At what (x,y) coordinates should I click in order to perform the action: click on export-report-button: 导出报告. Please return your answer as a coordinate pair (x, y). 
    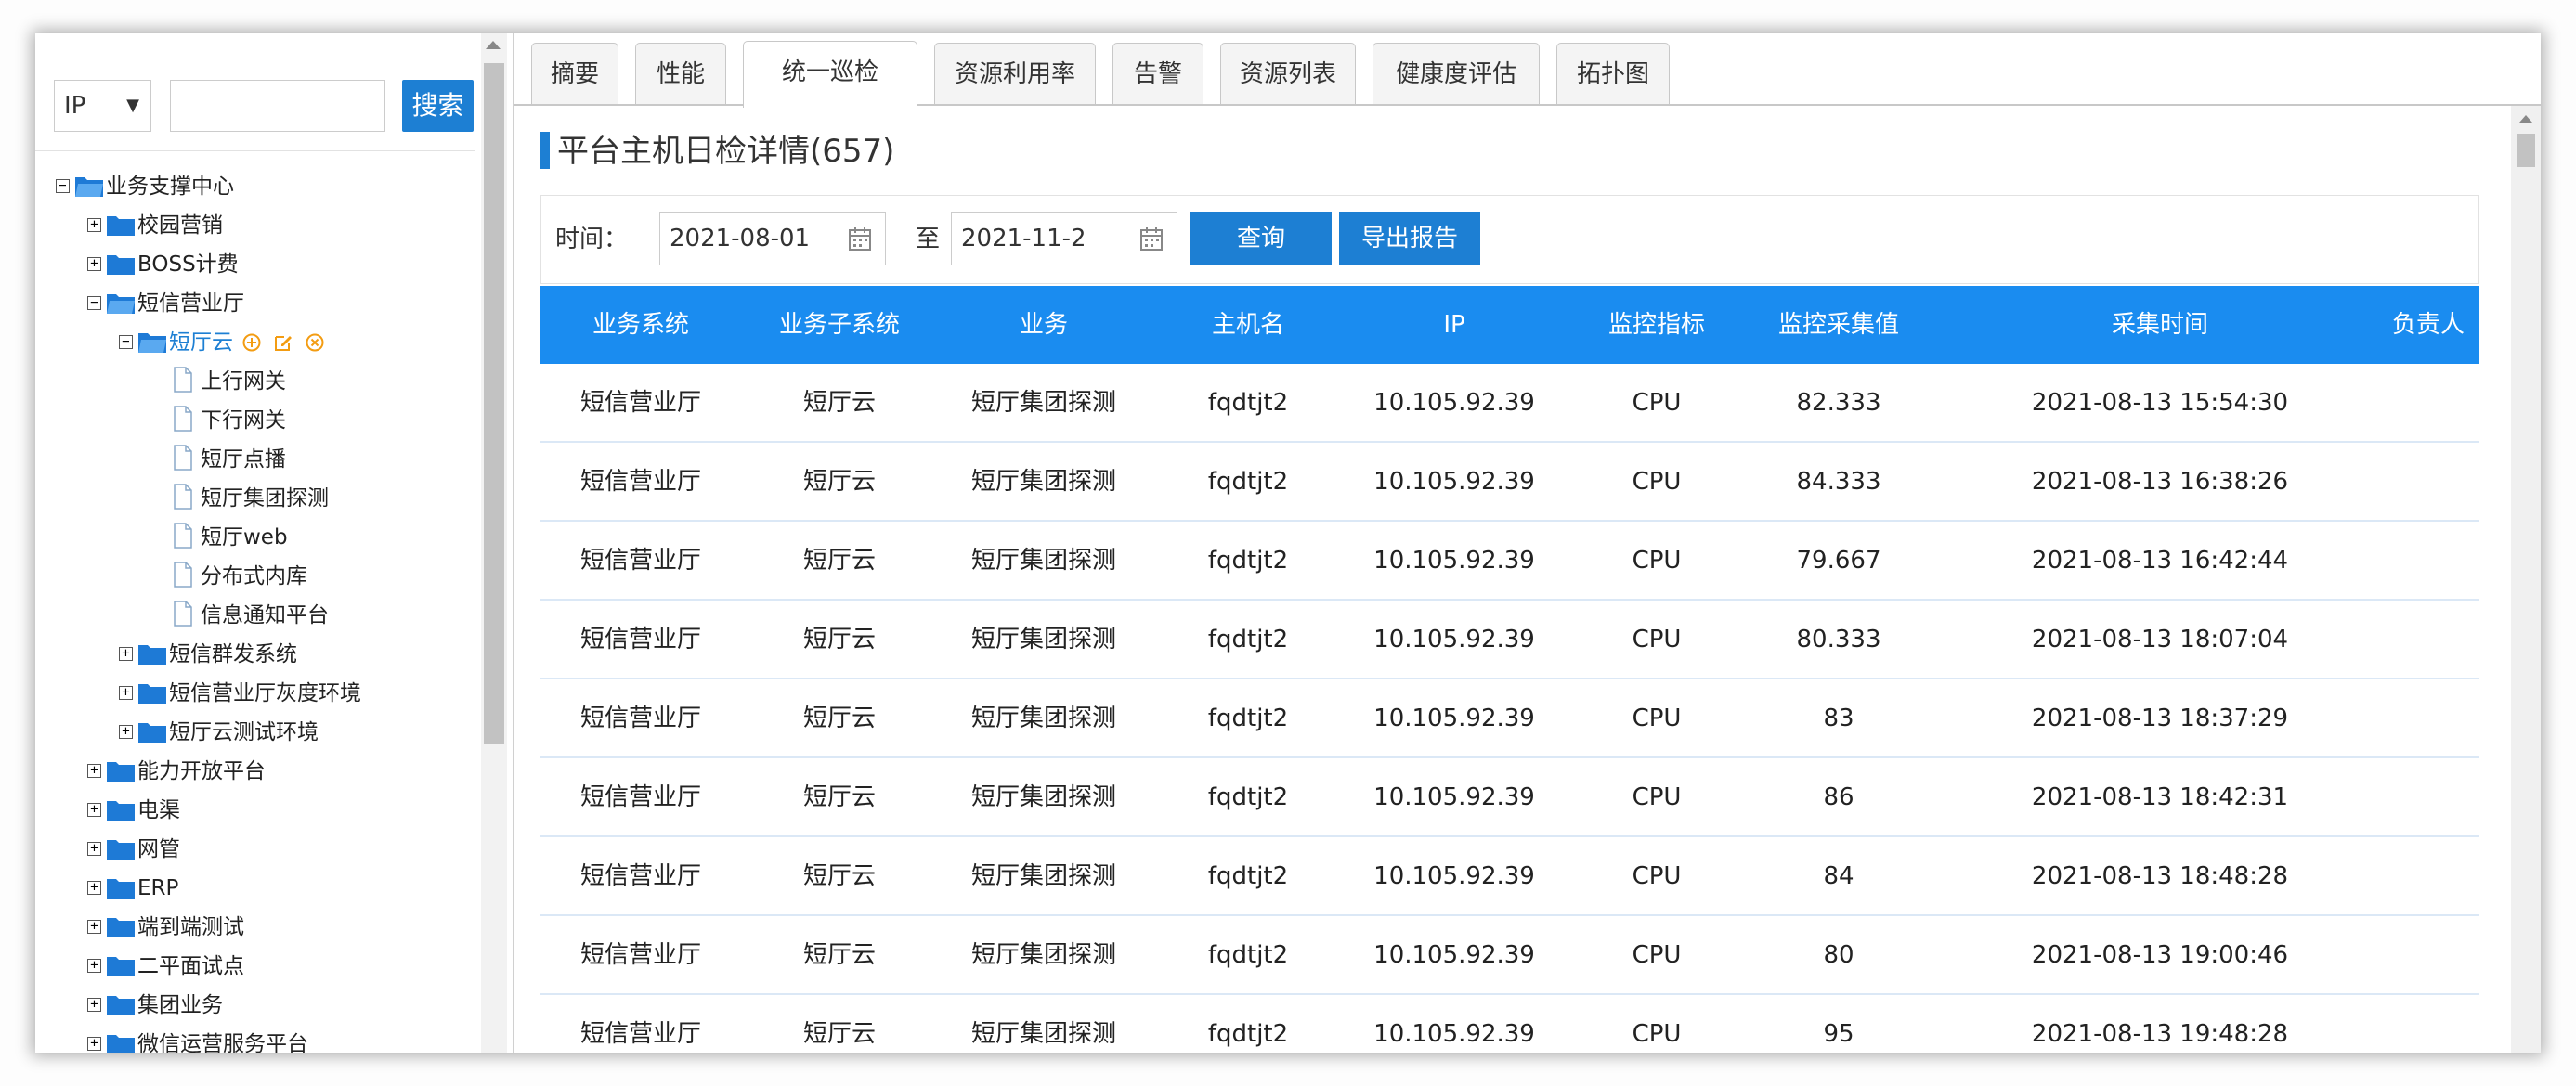
    Looking at the image, I should click on (1409, 238).